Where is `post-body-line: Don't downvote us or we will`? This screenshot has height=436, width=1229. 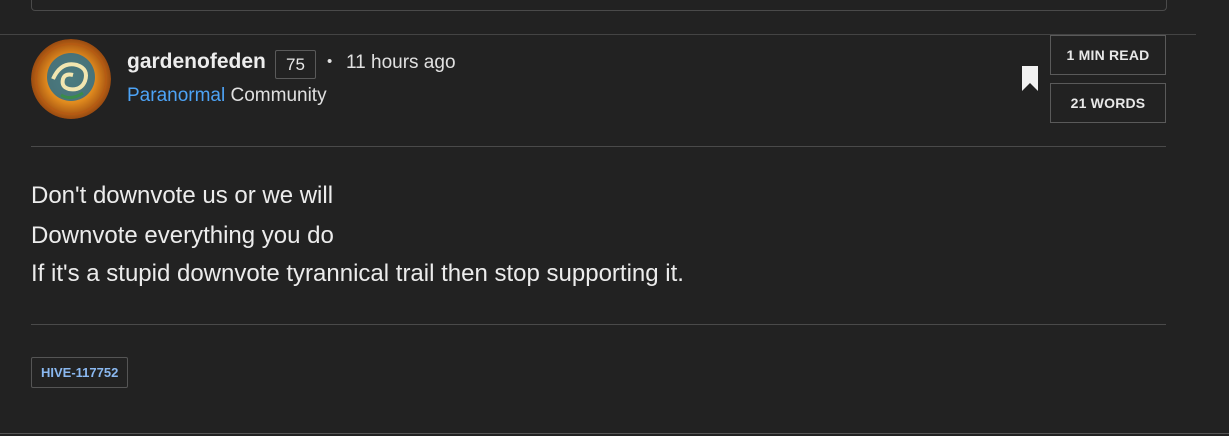
post-body-line: Don't downvote us or we will is located at coordinates (182, 195).